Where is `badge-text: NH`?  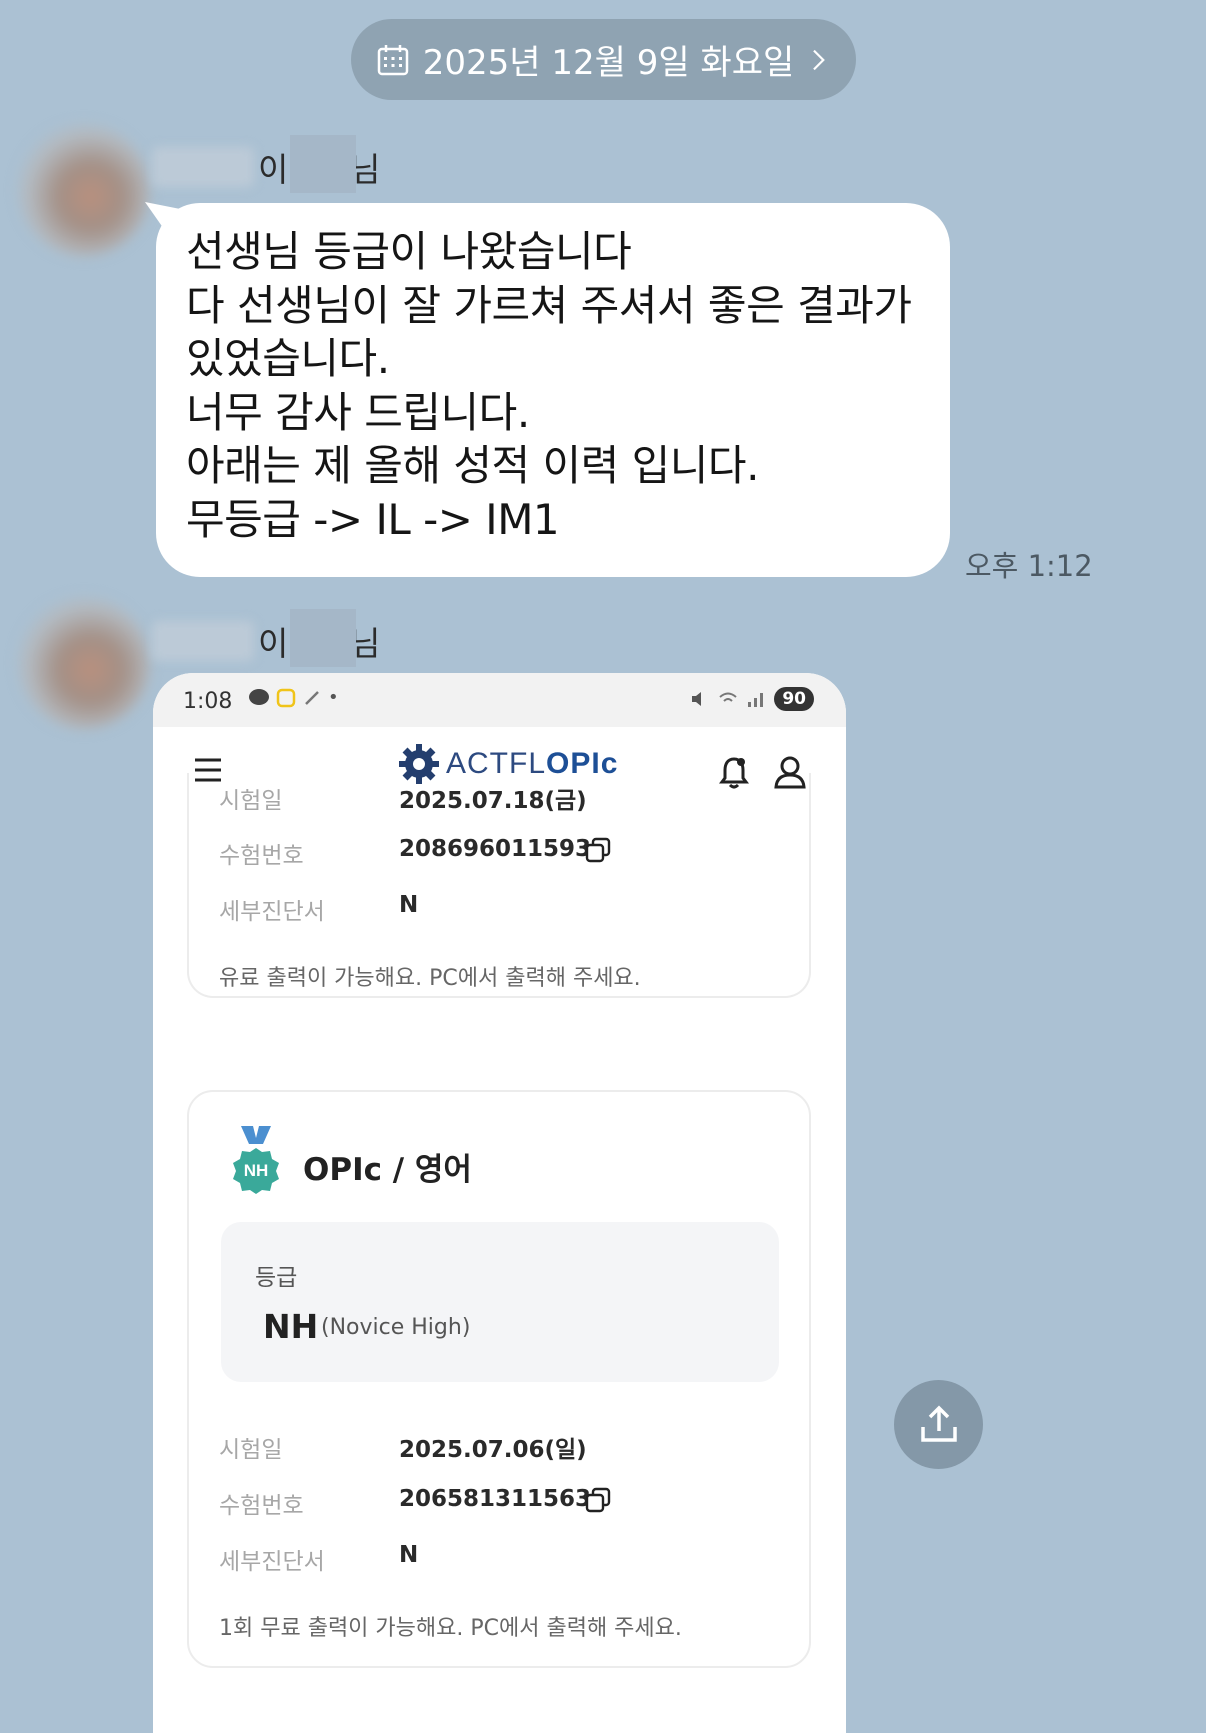
badge-text: NH is located at coordinates (256, 1170).